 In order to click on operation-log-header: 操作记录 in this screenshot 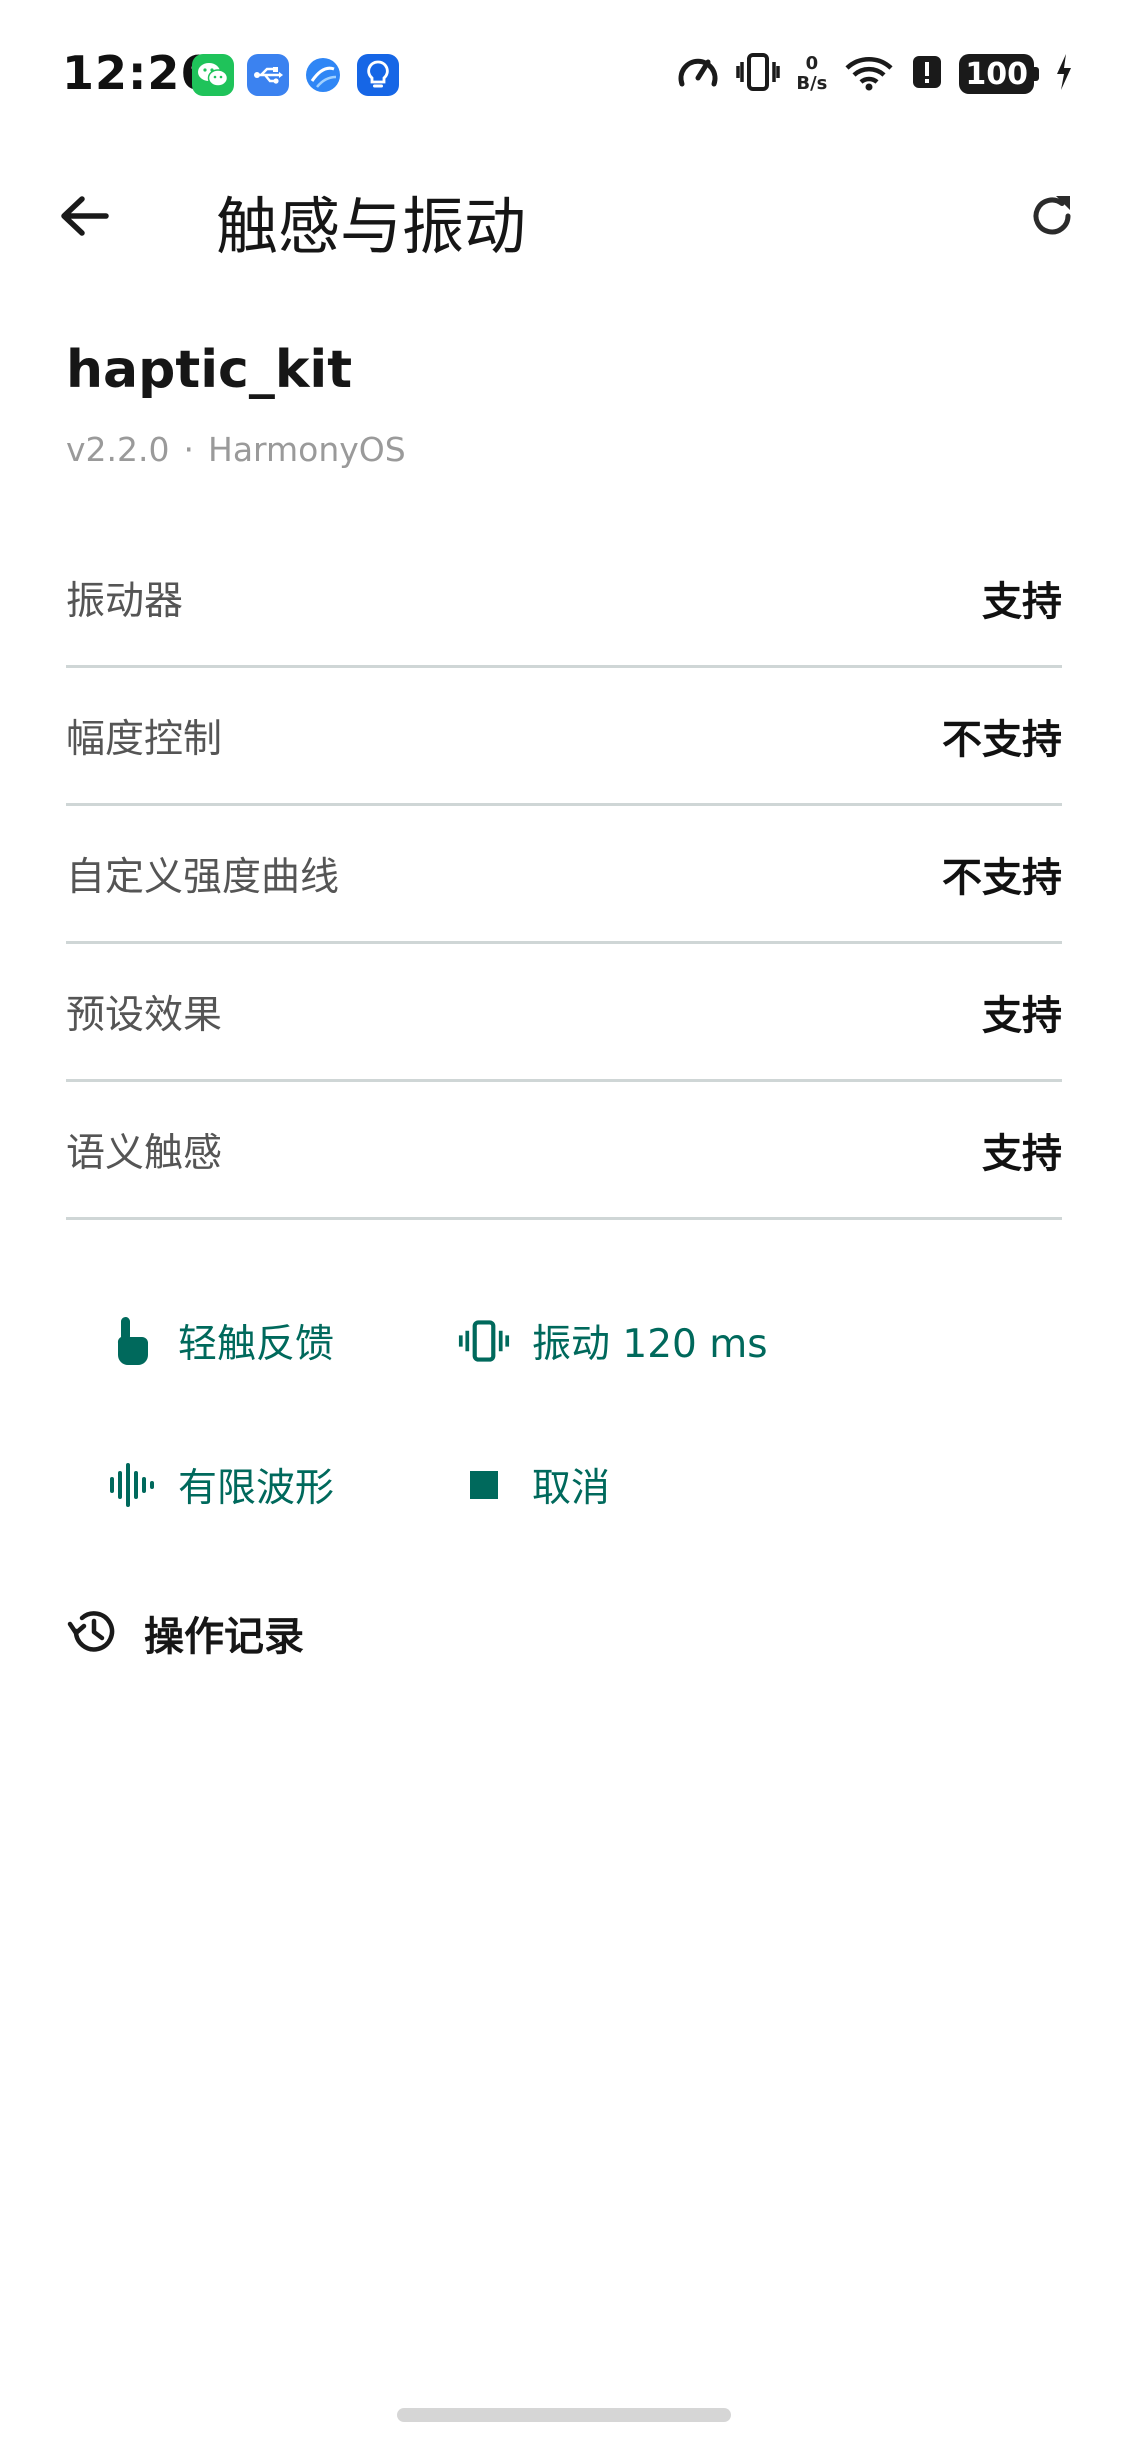, I will do `click(185, 1633)`.